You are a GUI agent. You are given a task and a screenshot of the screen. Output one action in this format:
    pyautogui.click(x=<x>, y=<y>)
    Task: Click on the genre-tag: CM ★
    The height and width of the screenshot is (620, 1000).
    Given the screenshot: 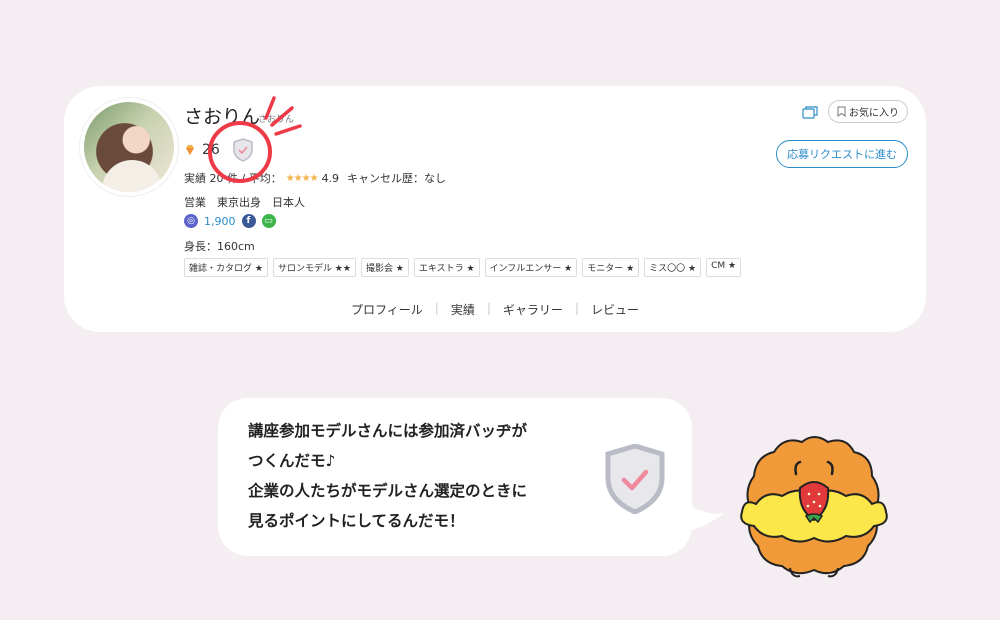 What is the action you would take?
    pyautogui.click(x=724, y=267)
    